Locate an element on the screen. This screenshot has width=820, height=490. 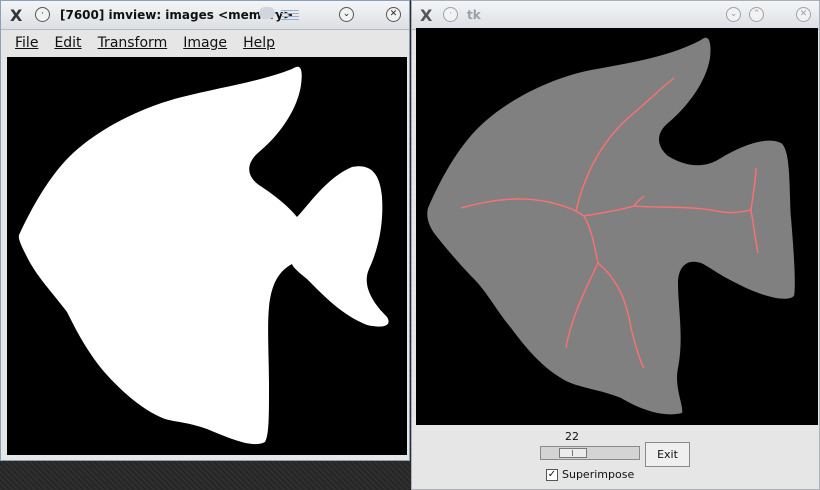
minimize-icon: ⌄ is located at coordinates (733, 14).